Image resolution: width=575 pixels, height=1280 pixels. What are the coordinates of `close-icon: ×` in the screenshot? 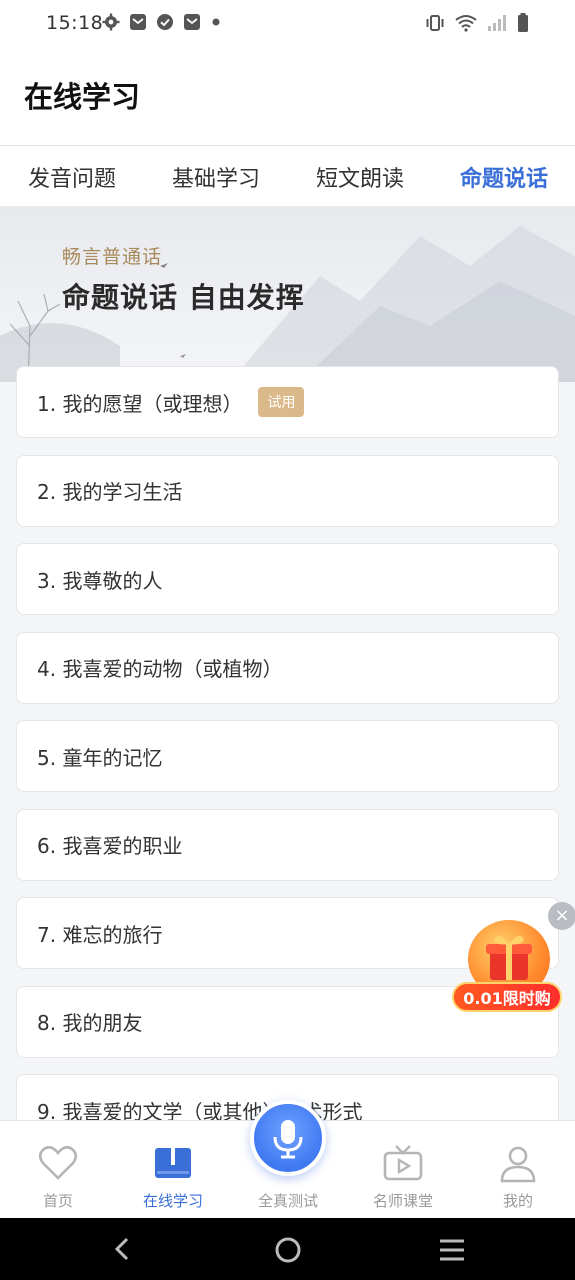 It's located at (561, 916).